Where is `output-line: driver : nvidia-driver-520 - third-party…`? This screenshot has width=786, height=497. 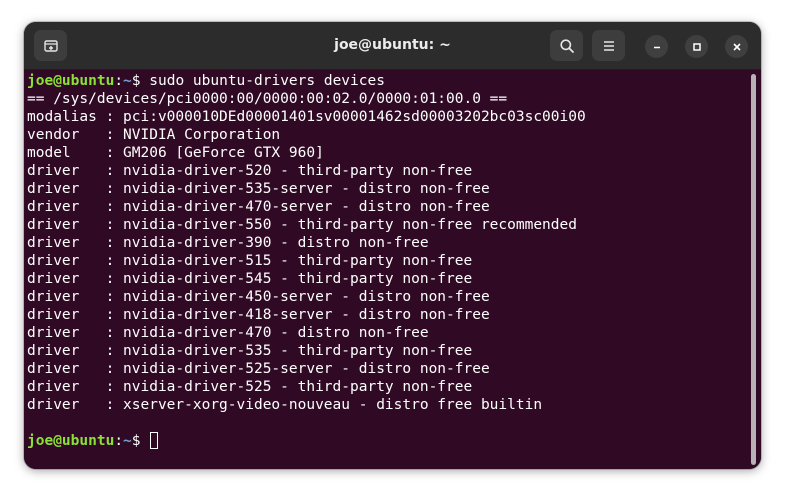 output-line: driver : nvidia-driver-520 - third-party… is located at coordinates (250, 171).